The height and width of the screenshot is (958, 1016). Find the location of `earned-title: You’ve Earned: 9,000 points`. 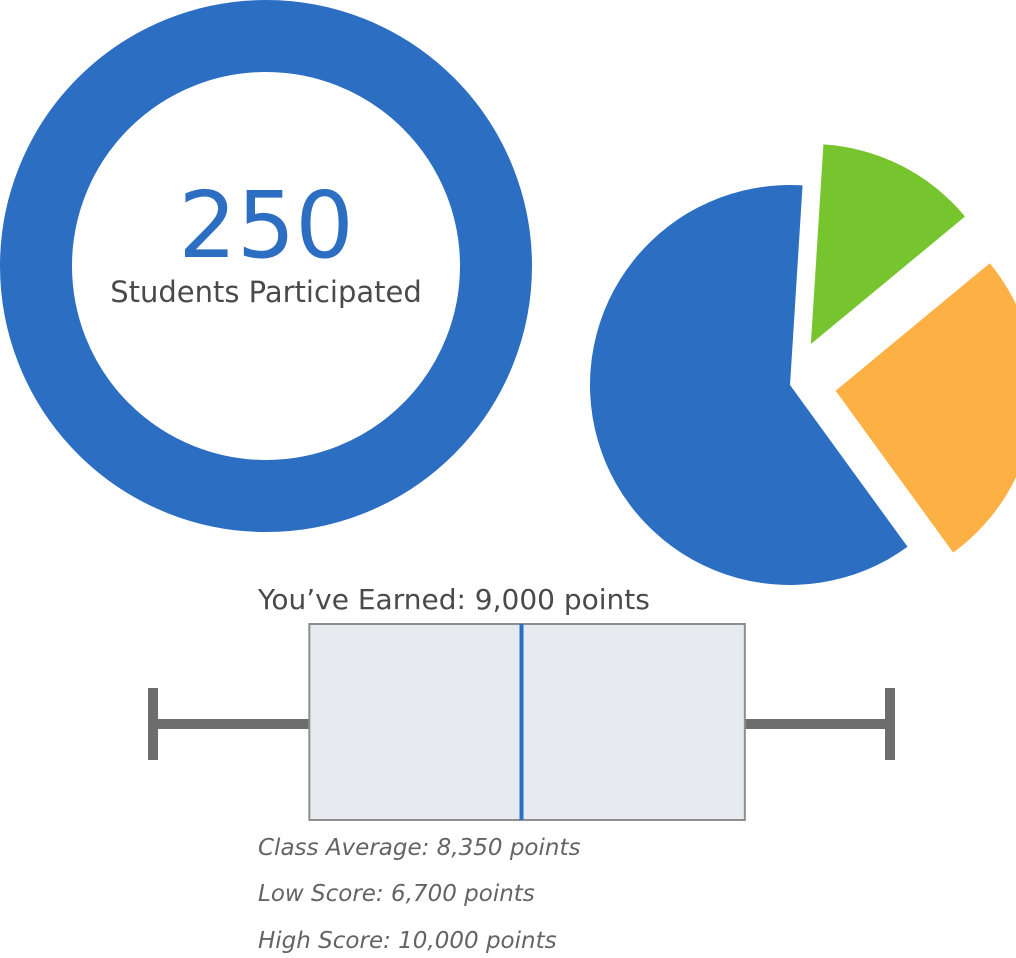

earned-title: You’ve Earned: 9,000 points is located at coordinates (453, 599).